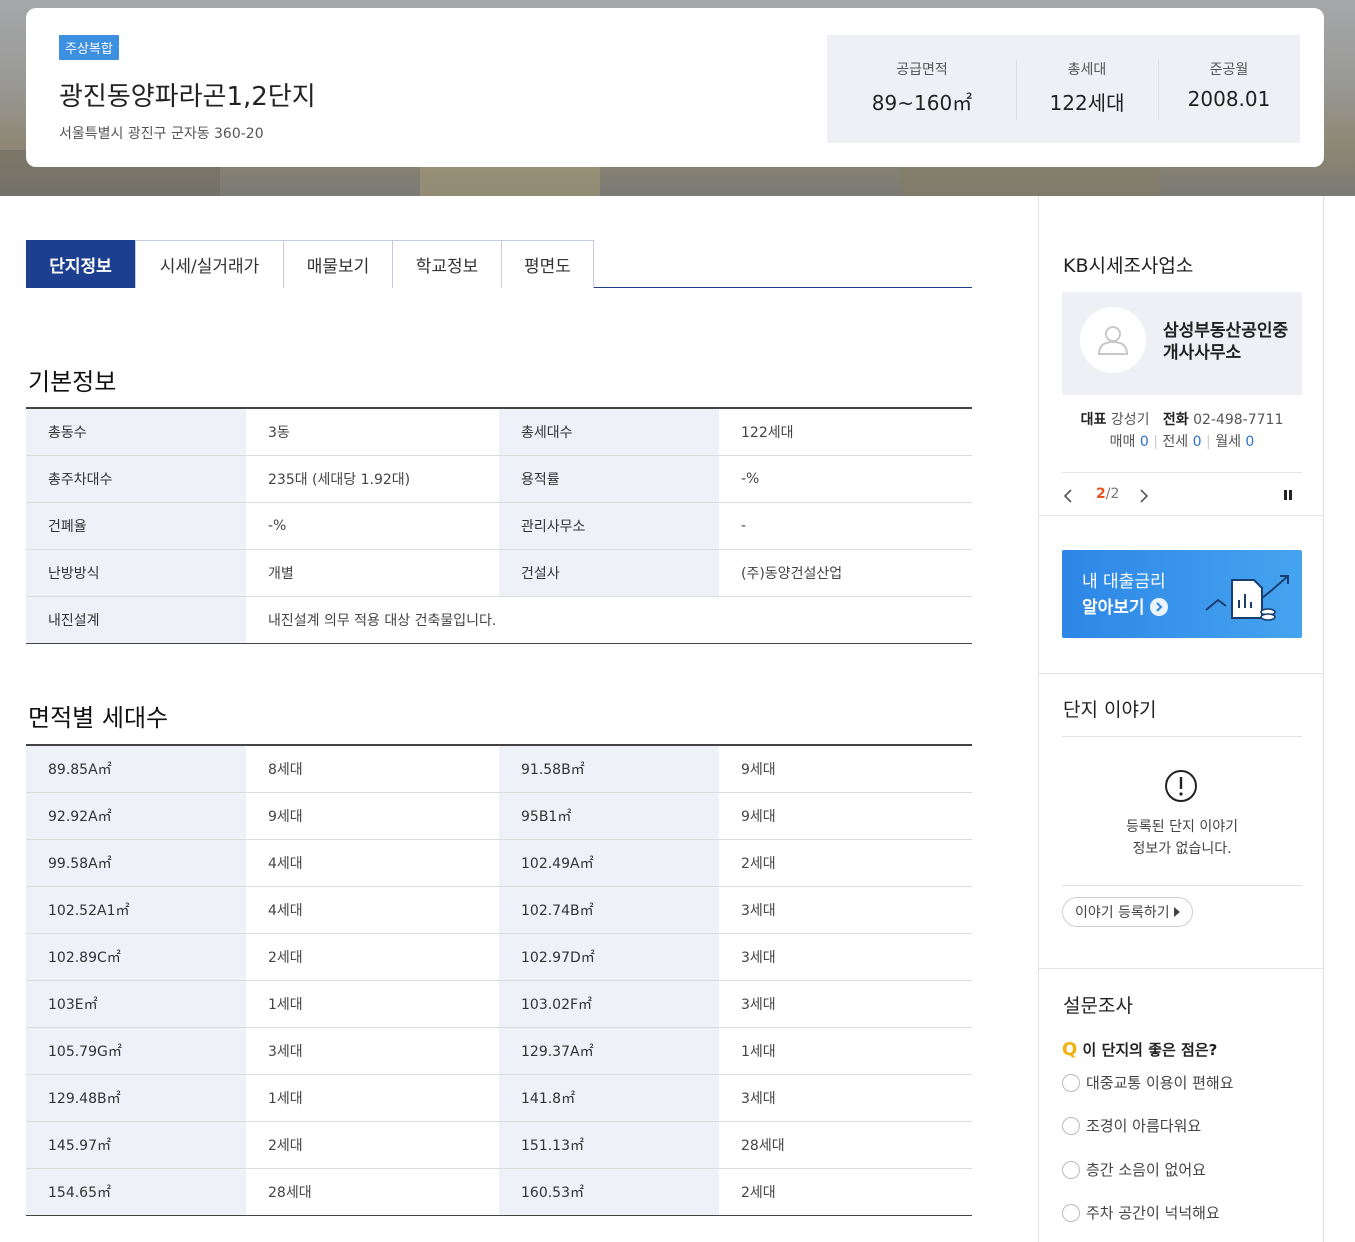  What do you see at coordinates (499, 1145) in the screenshot?
I see `table-row: 145.97㎡ 2세대 151.13㎡ 28세대` at bounding box center [499, 1145].